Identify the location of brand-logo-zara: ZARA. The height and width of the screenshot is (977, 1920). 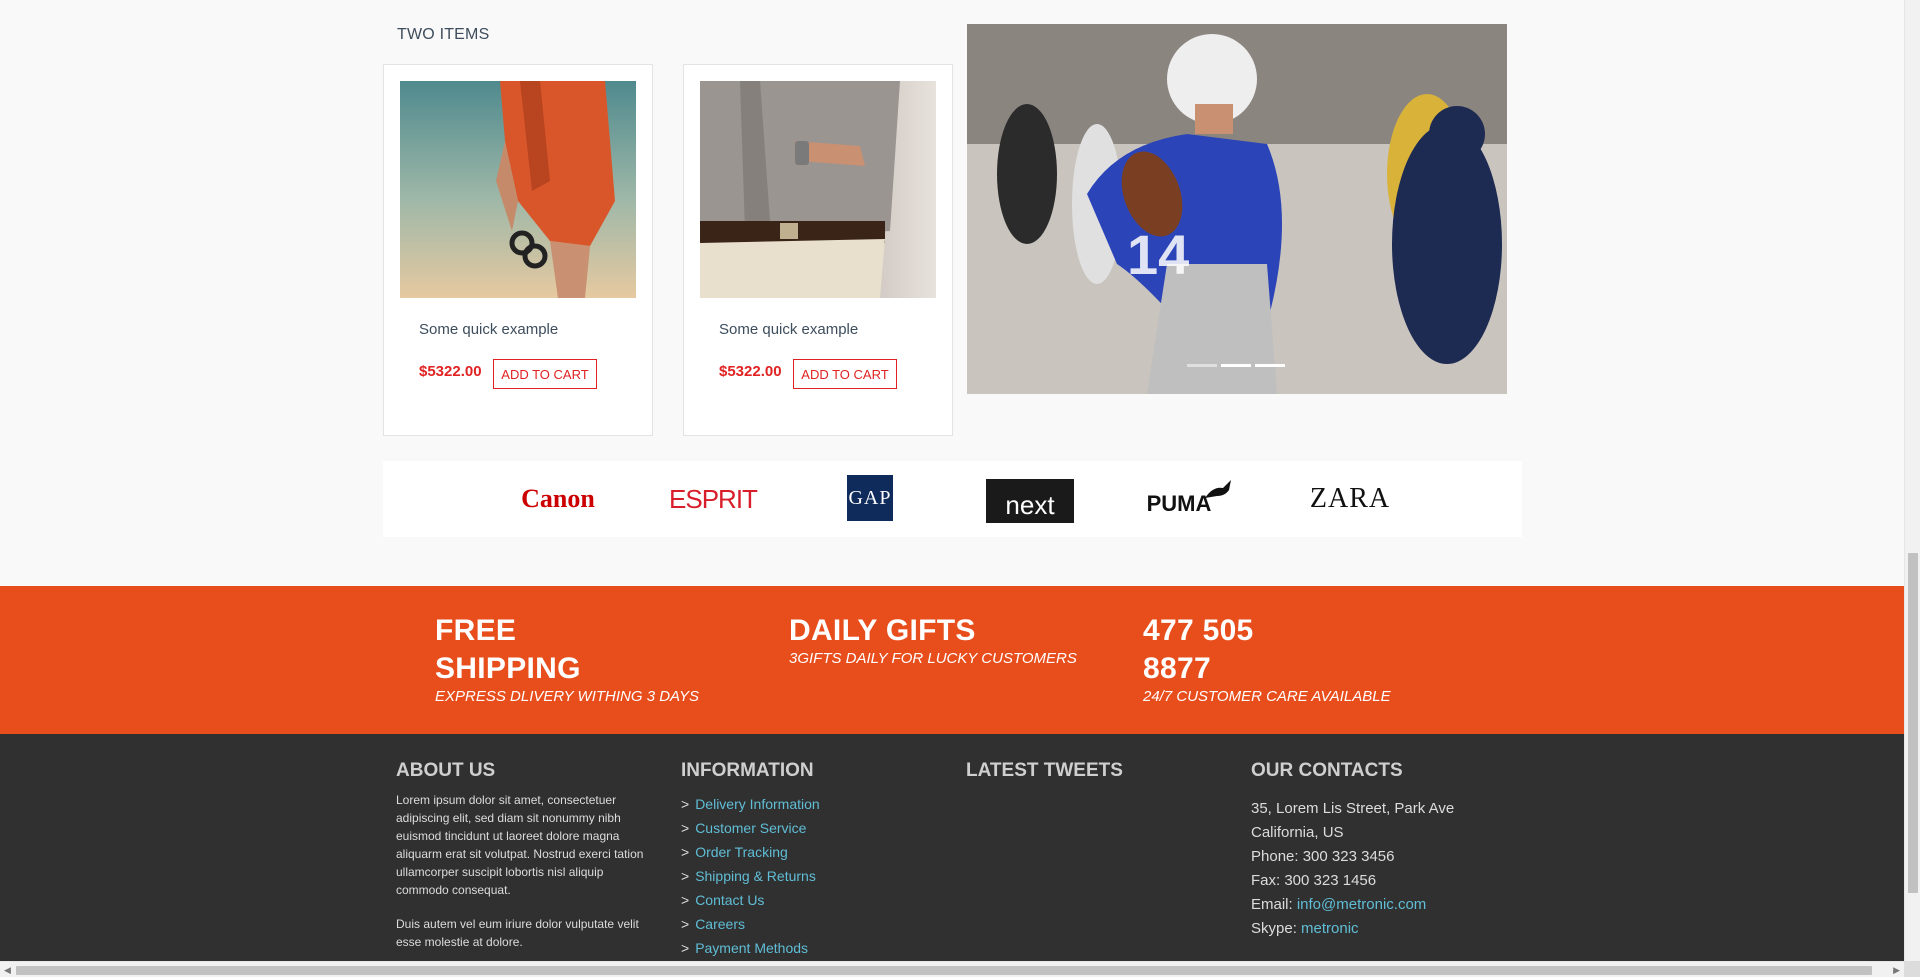
(1350, 499).